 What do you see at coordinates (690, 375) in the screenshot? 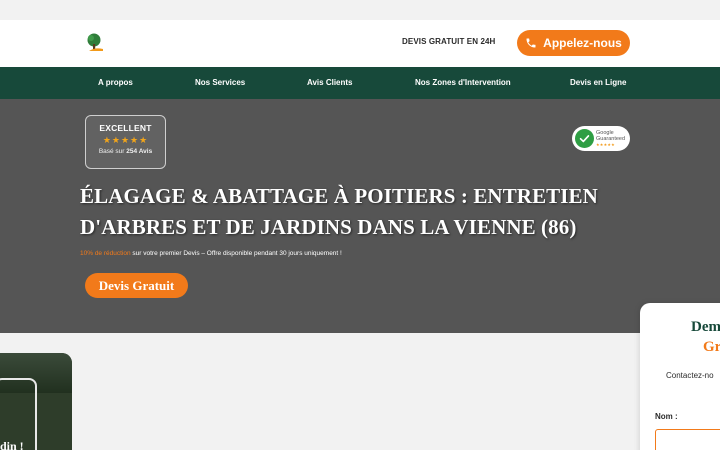
I see `form-subtitle: Contactez-no` at bounding box center [690, 375].